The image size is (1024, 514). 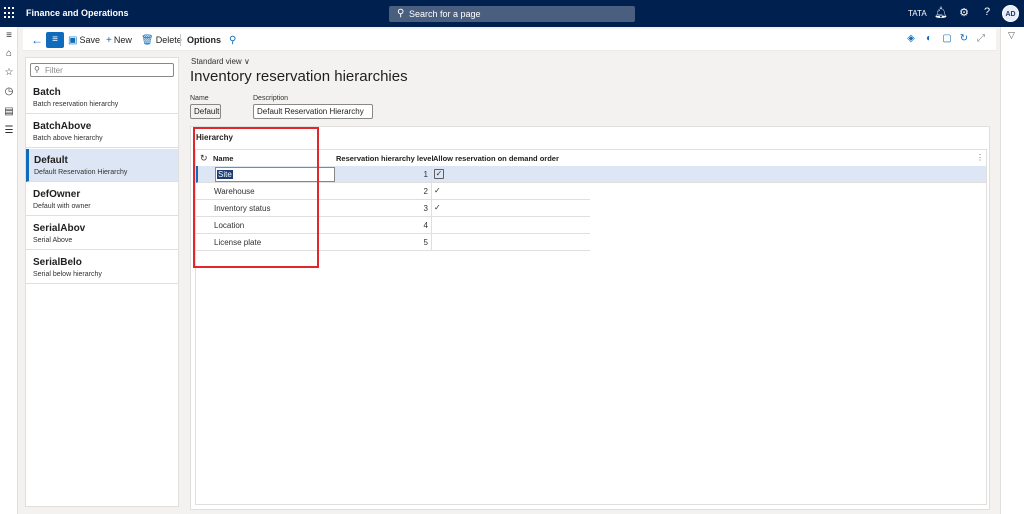 I want to click on list-item-default: Default Default Reservation Hierarchy, so click(x=102, y=165).